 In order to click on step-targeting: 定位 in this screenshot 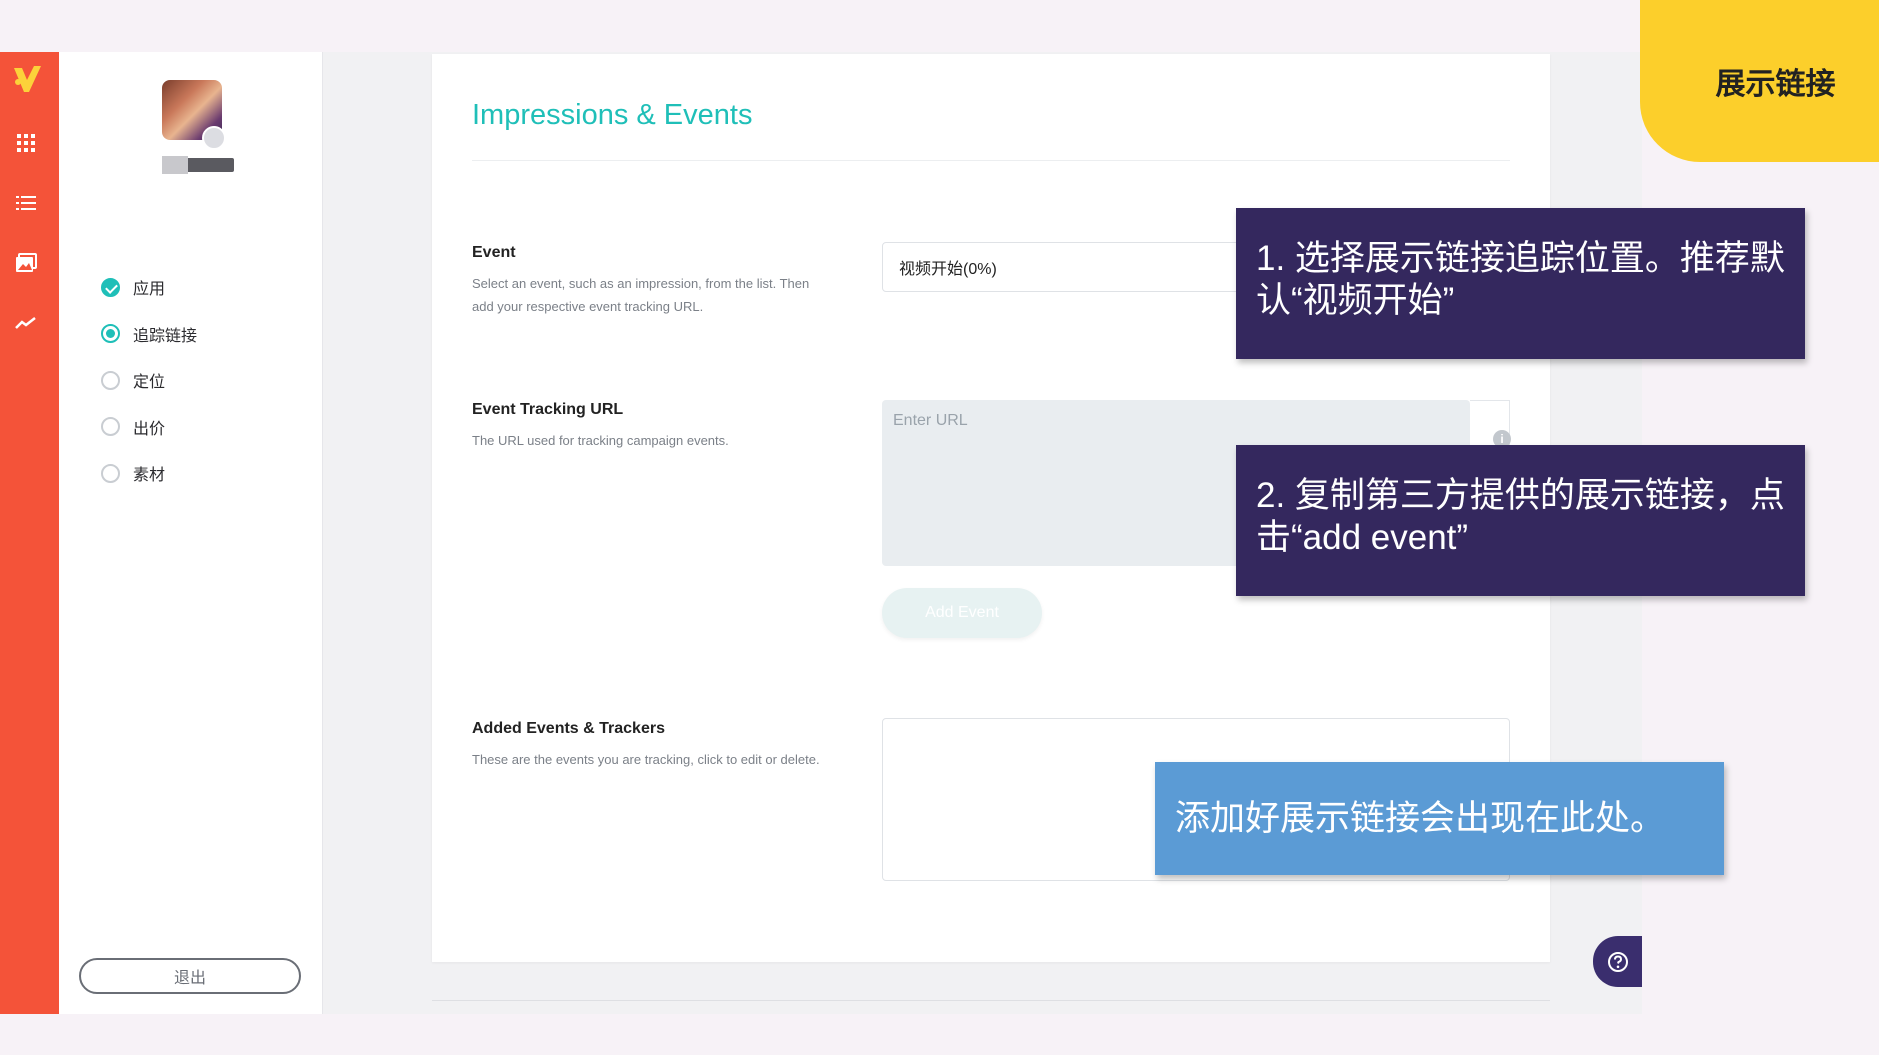, I will do `click(149, 380)`.